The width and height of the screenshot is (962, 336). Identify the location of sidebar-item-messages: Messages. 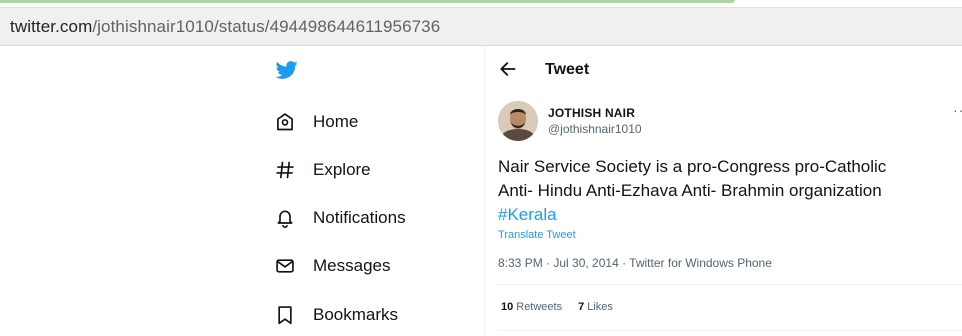
(331, 266).